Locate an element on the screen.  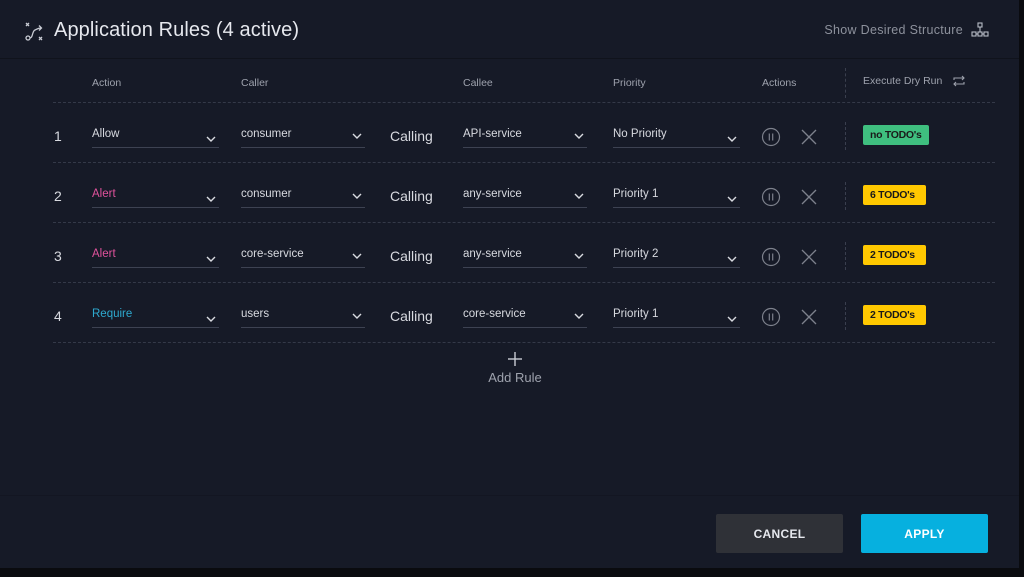
swap-arrows-icon is located at coordinates (959, 81).